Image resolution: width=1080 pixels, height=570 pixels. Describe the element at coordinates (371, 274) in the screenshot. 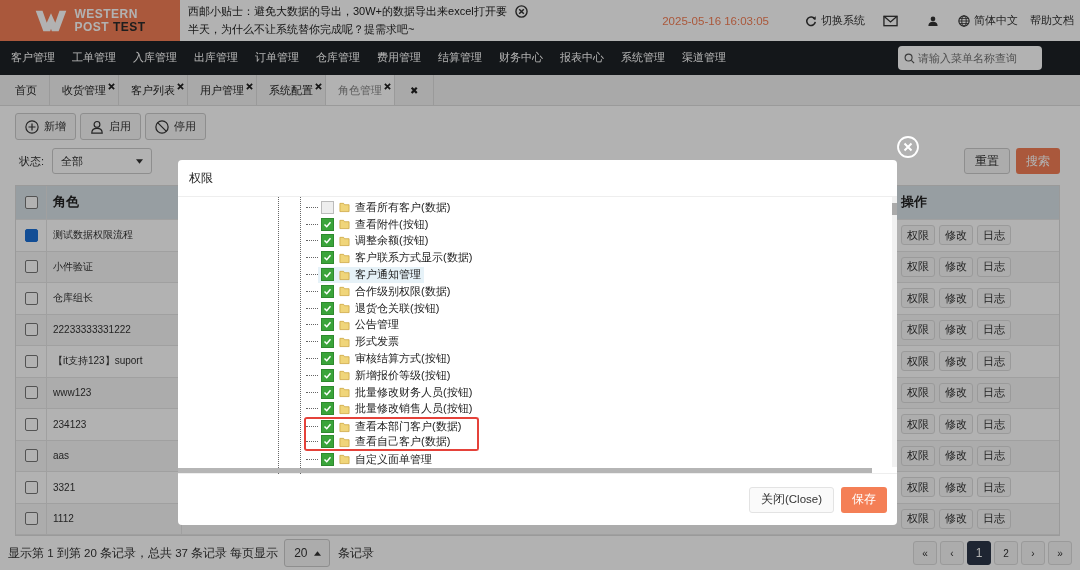

I see `tree-item: 客户通知管理` at that location.